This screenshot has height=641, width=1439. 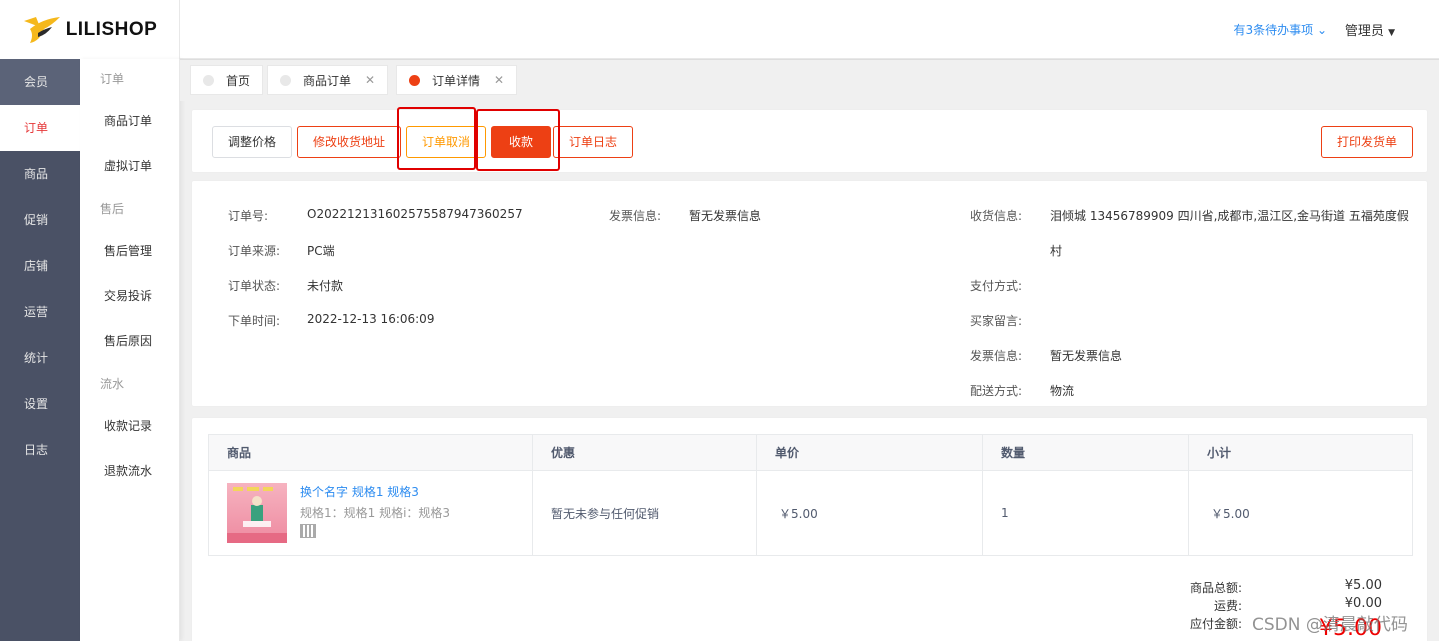 What do you see at coordinates (40, 404) in the screenshot?
I see `nav-item-settings: 设置` at bounding box center [40, 404].